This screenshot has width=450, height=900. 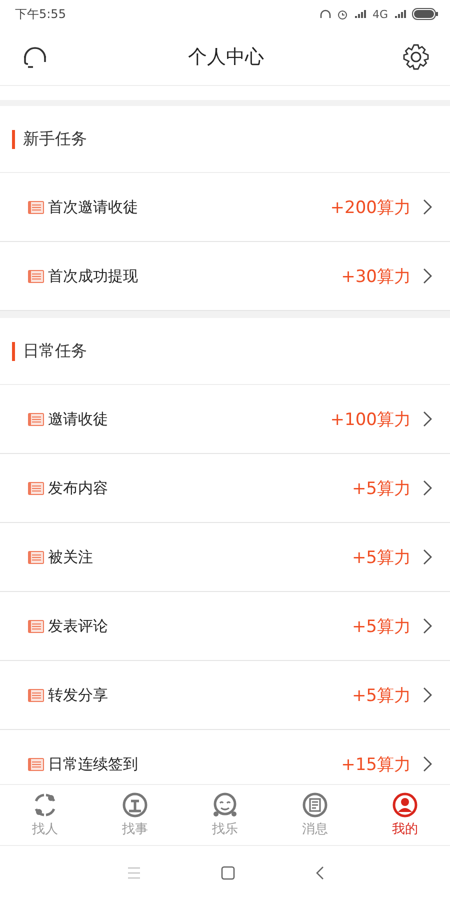 I want to click on home-square-icon, so click(x=227, y=873).